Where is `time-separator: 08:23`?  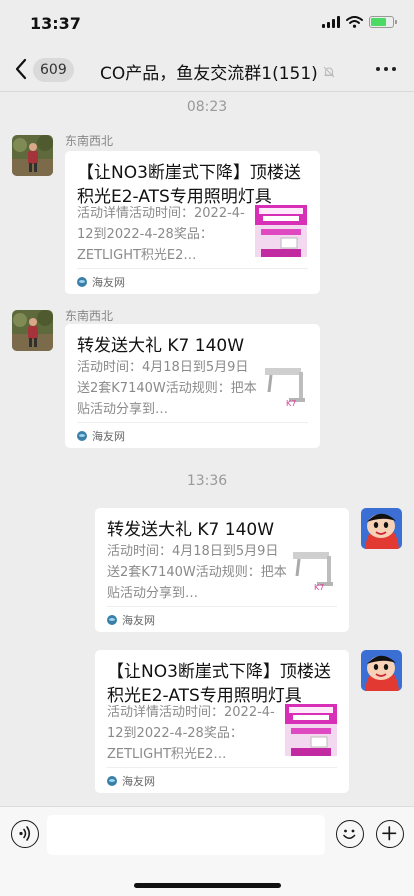 time-separator: 08:23 is located at coordinates (207, 107).